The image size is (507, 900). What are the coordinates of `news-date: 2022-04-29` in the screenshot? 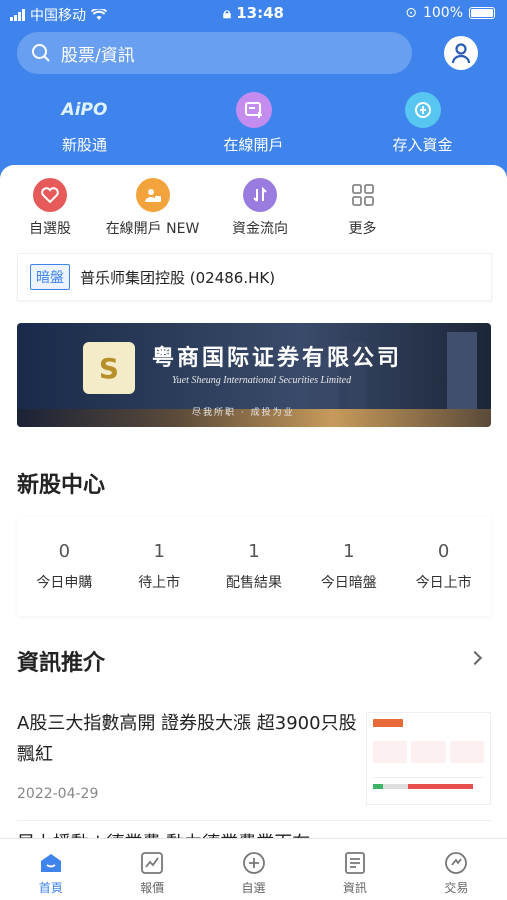 It's located at (58, 794).